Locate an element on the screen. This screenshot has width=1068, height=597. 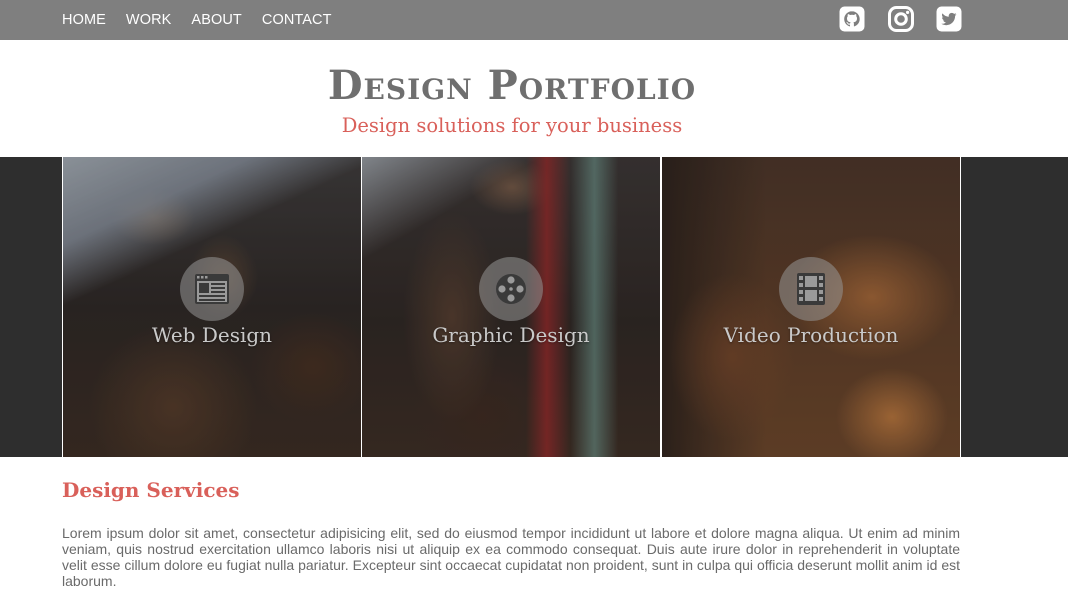
service-label: Web Design is located at coordinates (212, 335).